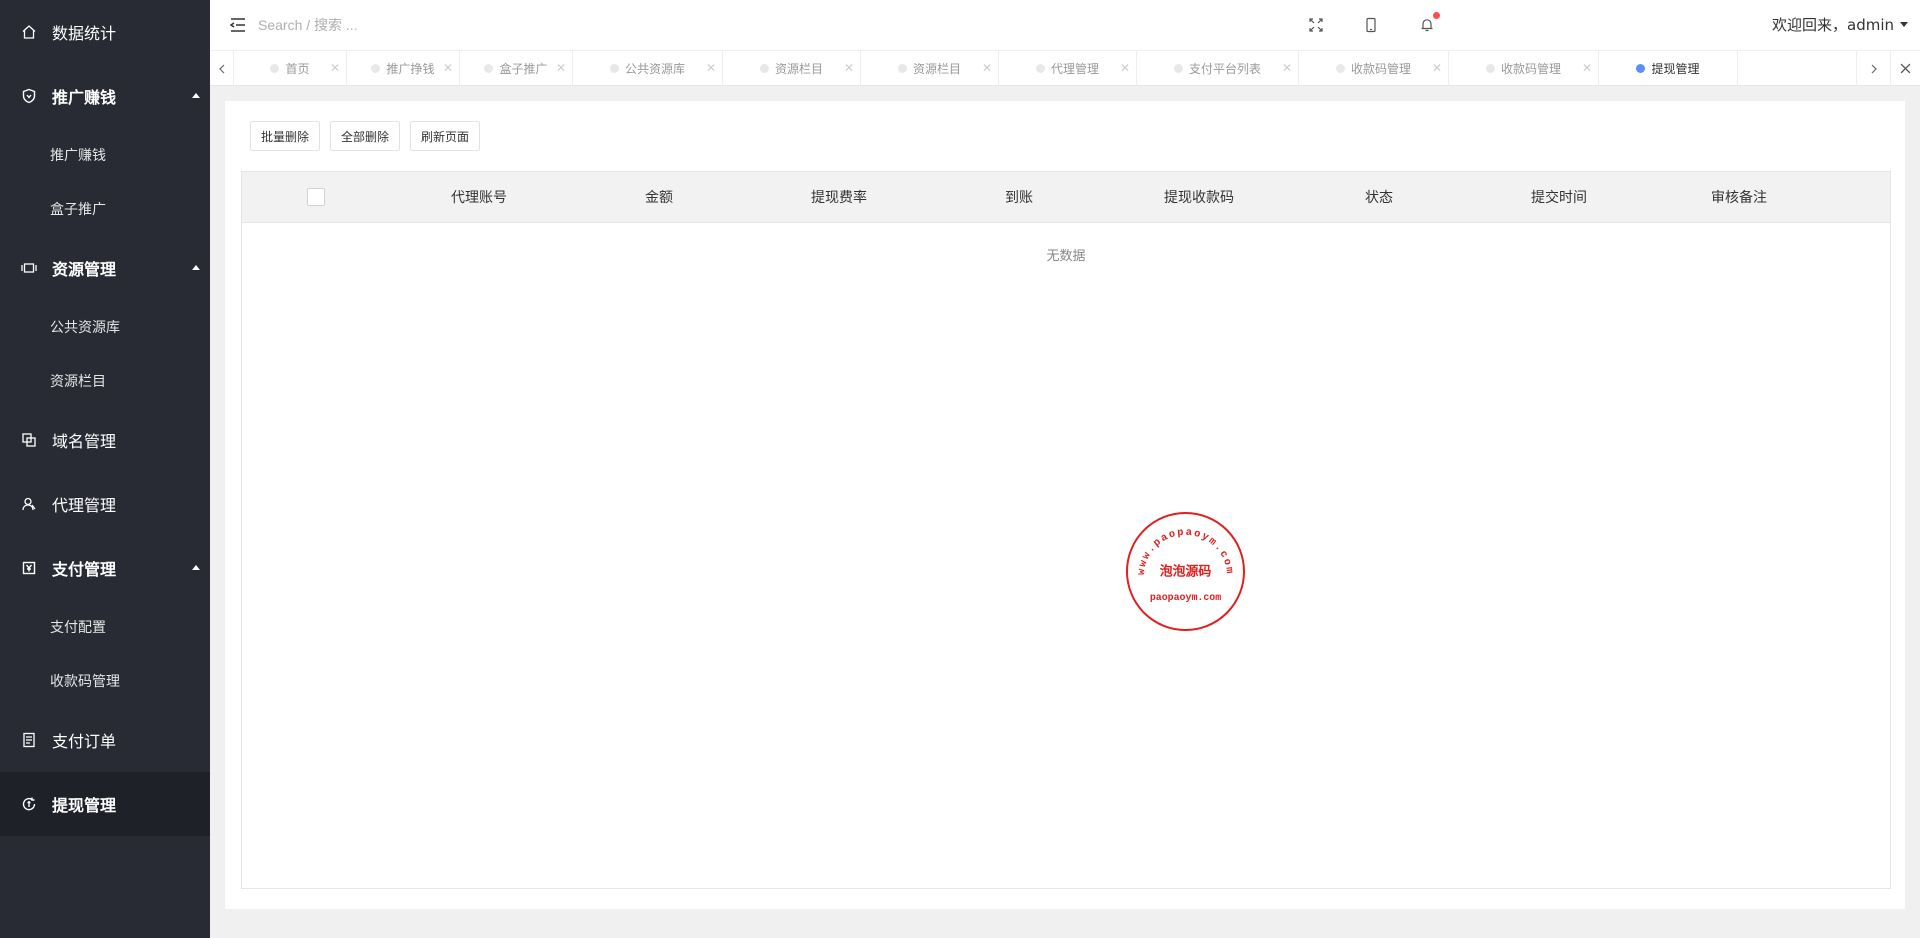 The width and height of the screenshot is (1920, 938). I want to click on agent-icon, so click(29, 504).